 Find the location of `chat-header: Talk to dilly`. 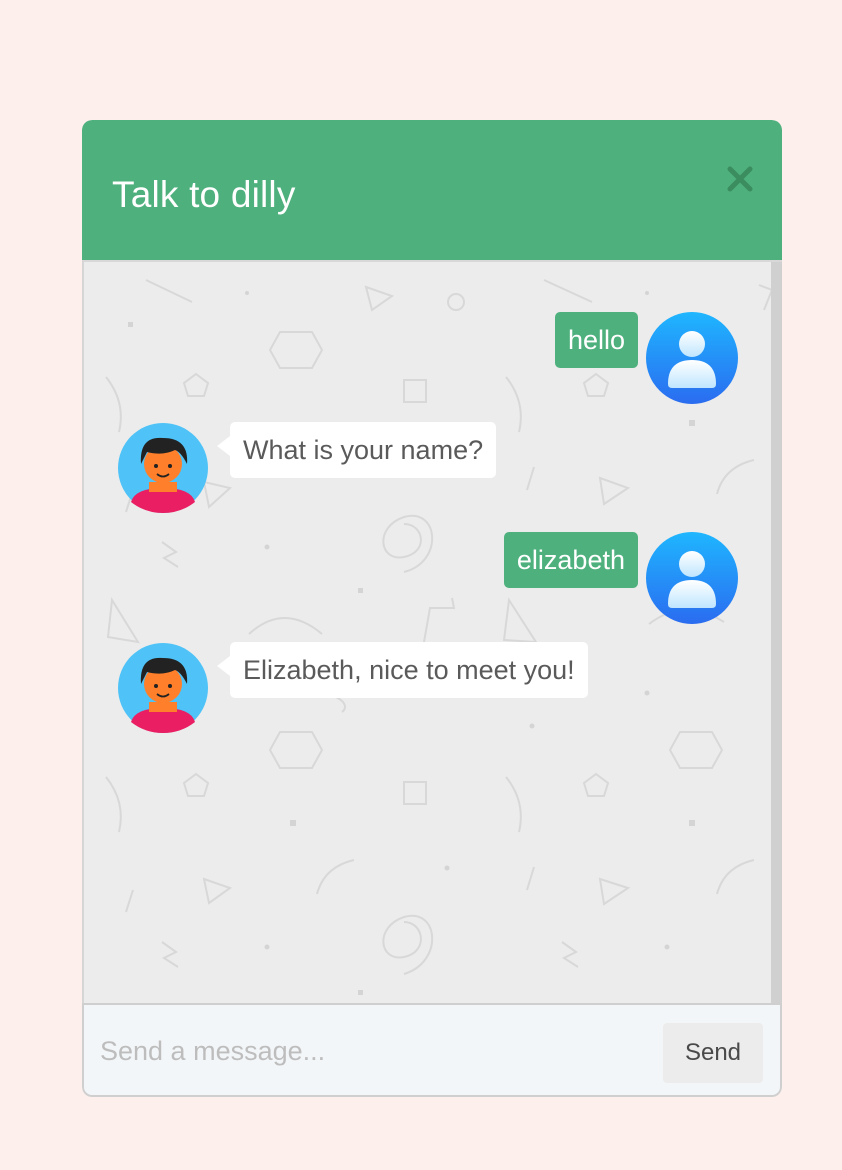

chat-header: Talk to dilly is located at coordinates (432, 190).